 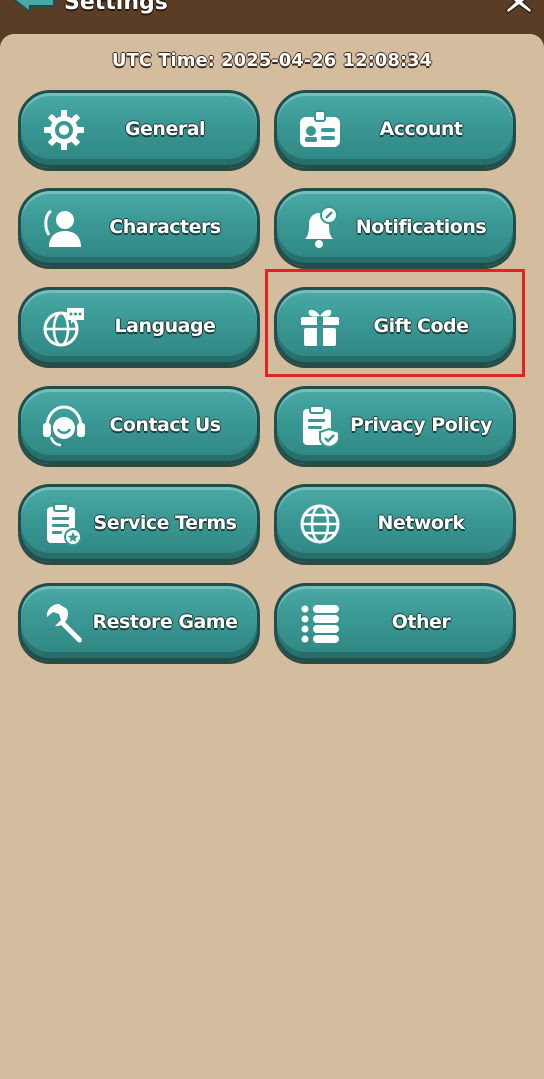 What do you see at coordinates (64, 327) in the screenshot?
I see `globe-chat-icon` at bounding box center [64, 327].